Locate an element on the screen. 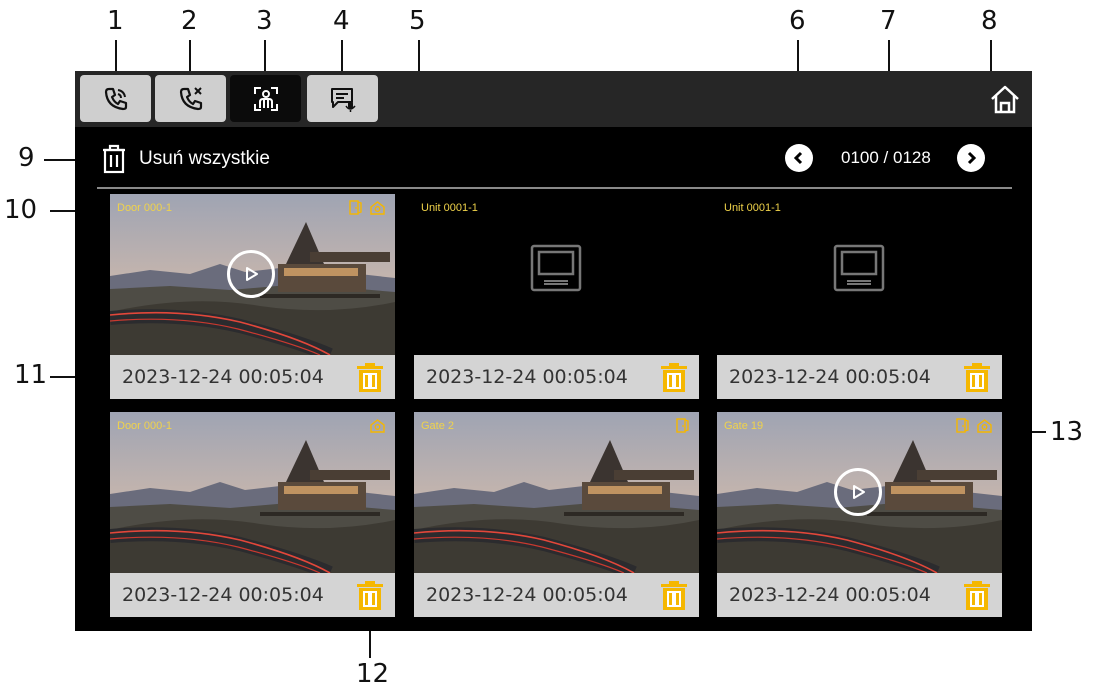 The width and height of the screenshot is (1095, 693). callout-3: 3 is located at coordinates (264, 21).